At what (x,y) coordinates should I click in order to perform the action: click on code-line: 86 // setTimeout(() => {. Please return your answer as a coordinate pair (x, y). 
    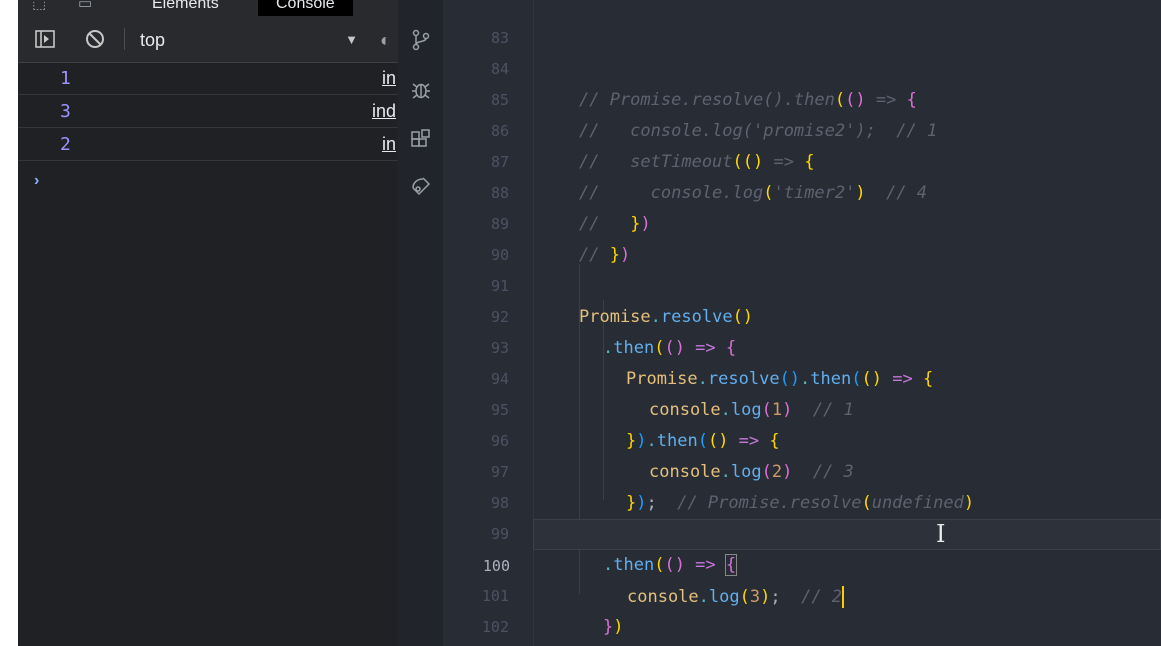
    Looking at the image, I should click on (802, 128).